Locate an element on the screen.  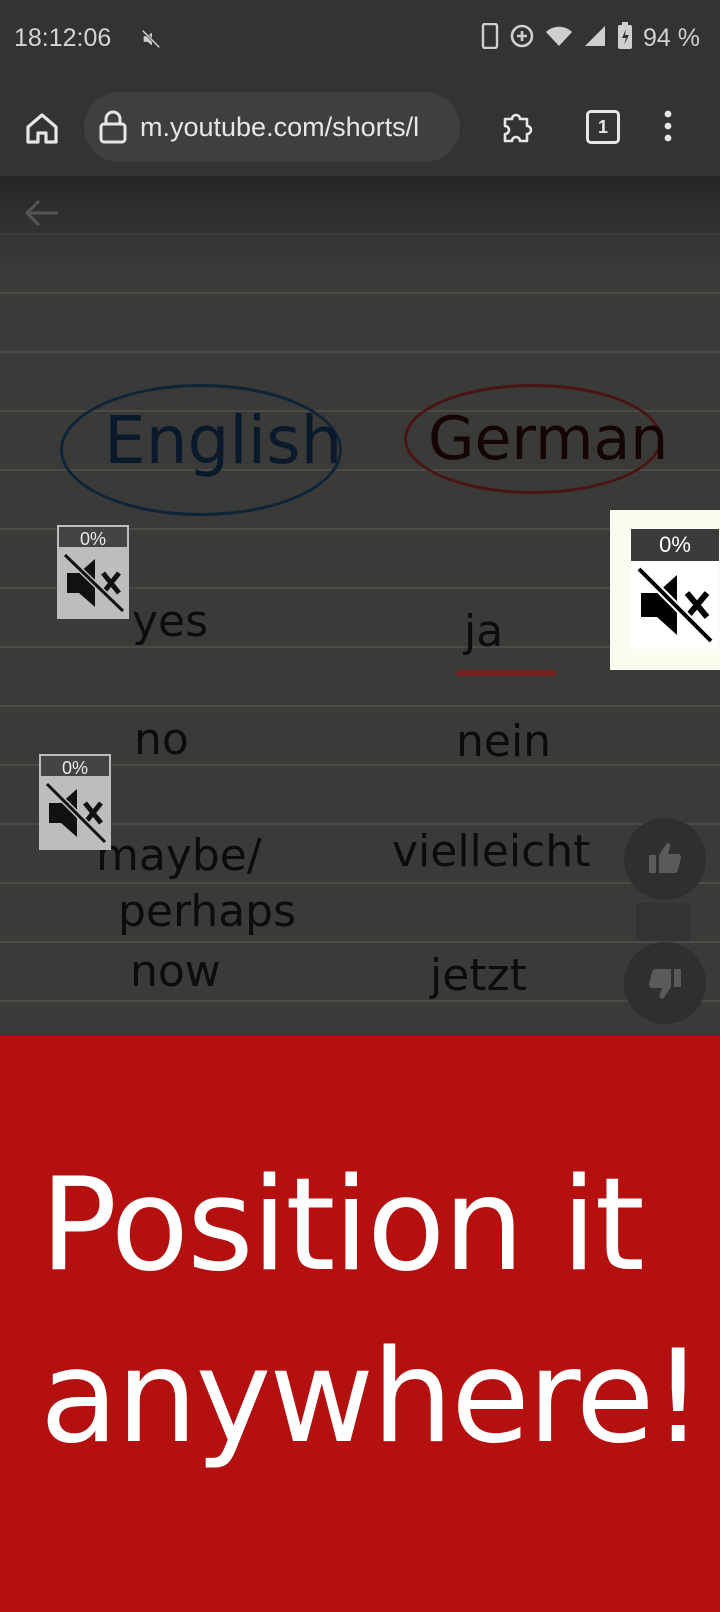
volume-badge-3: 0% is located at coordinates (665, 590).